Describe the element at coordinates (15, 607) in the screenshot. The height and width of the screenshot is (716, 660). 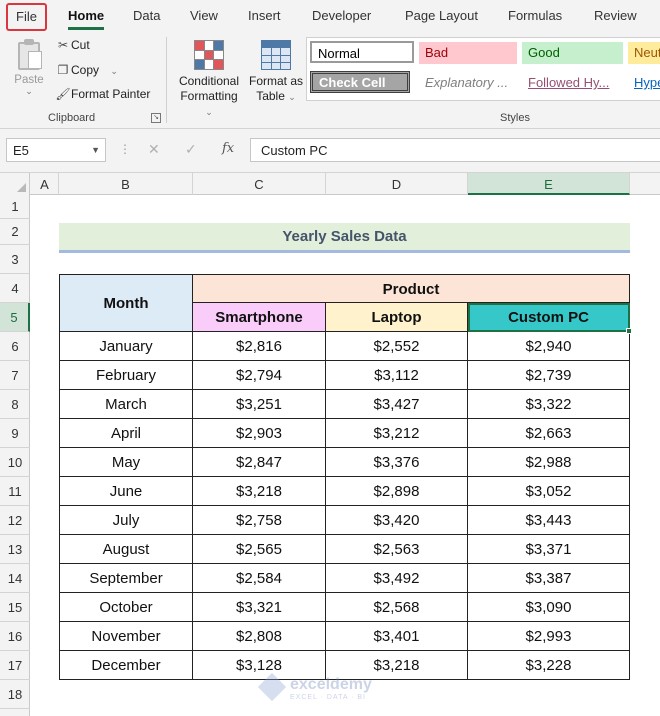
I see `row-header-15: 15` at that location.